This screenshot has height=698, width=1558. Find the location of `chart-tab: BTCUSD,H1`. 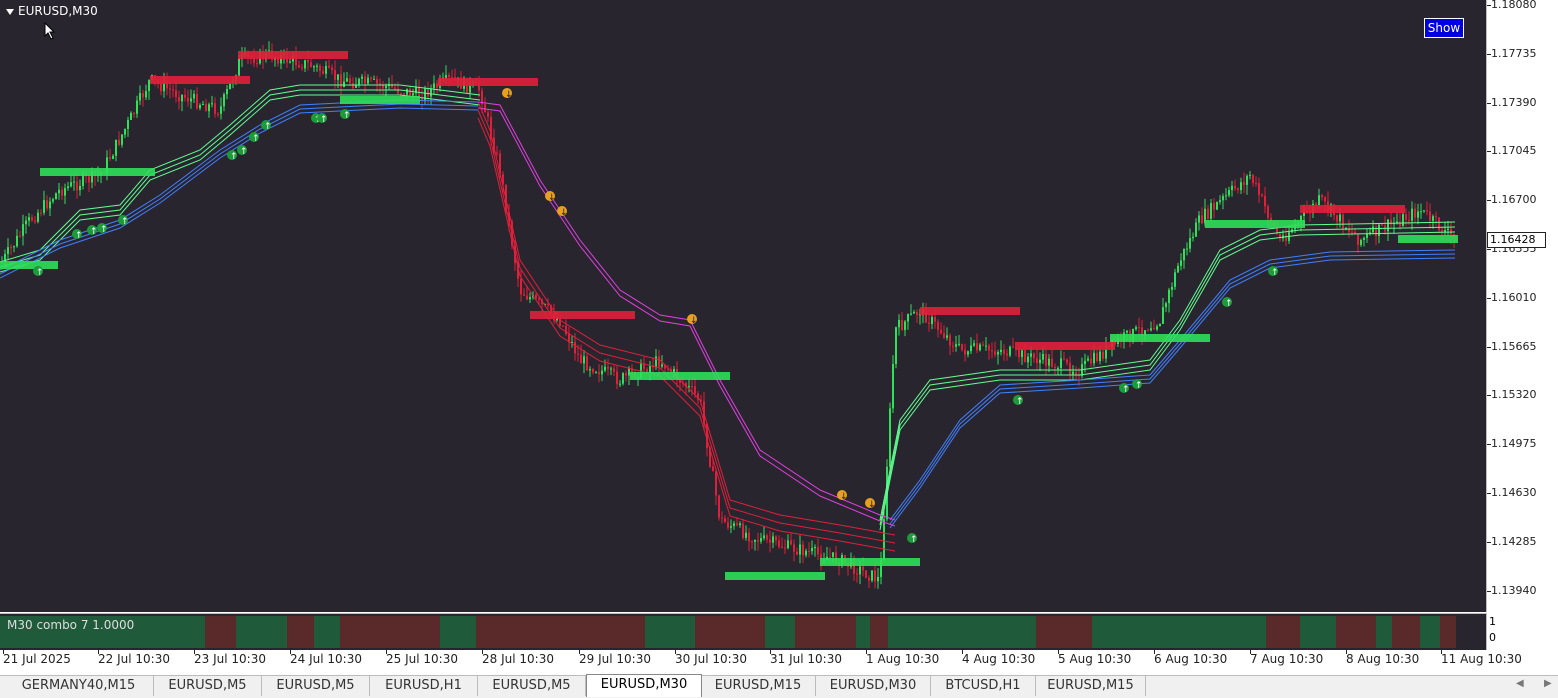

chart-tab: BTCUSD,H1 is located at coordinates (983, 686).